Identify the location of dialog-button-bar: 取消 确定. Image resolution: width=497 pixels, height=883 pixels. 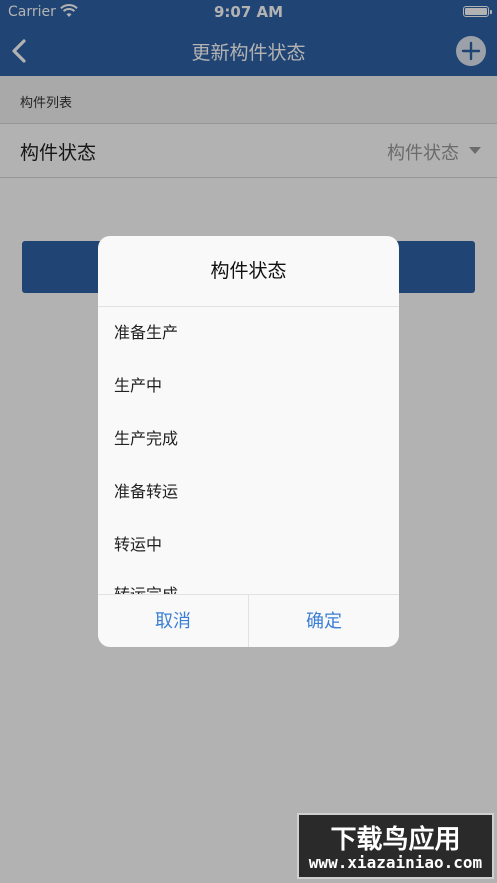
(248, 620).